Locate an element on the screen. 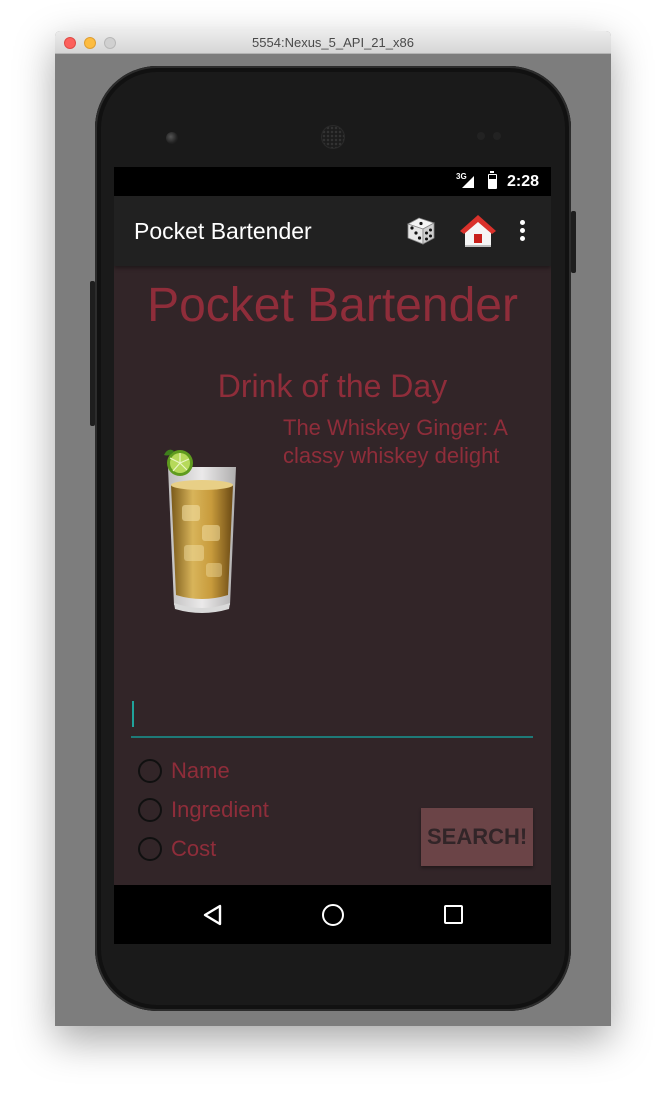 This screenshot has height=1106, width=666. home-nav-icon is located at coordinates (333, 915).